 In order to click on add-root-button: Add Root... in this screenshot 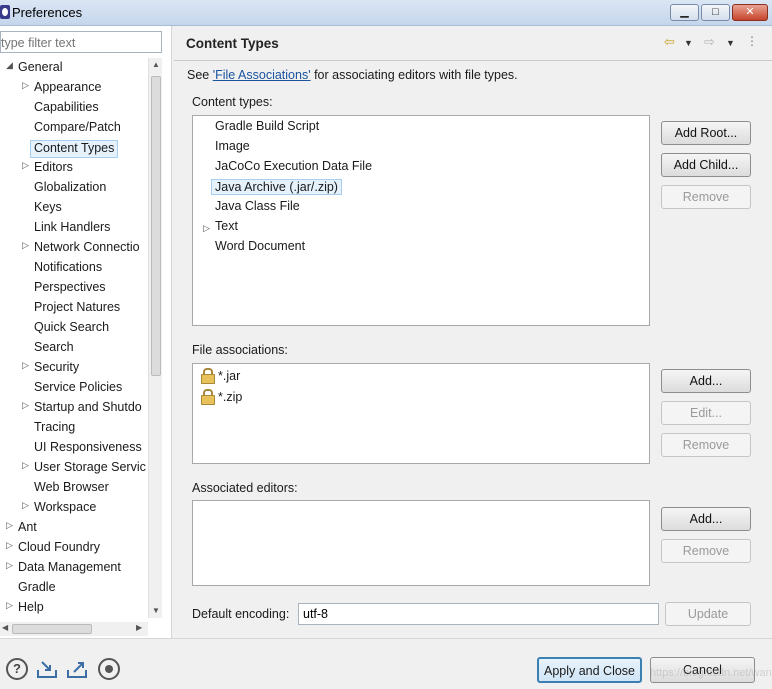, I will do `click(706, 133)`.